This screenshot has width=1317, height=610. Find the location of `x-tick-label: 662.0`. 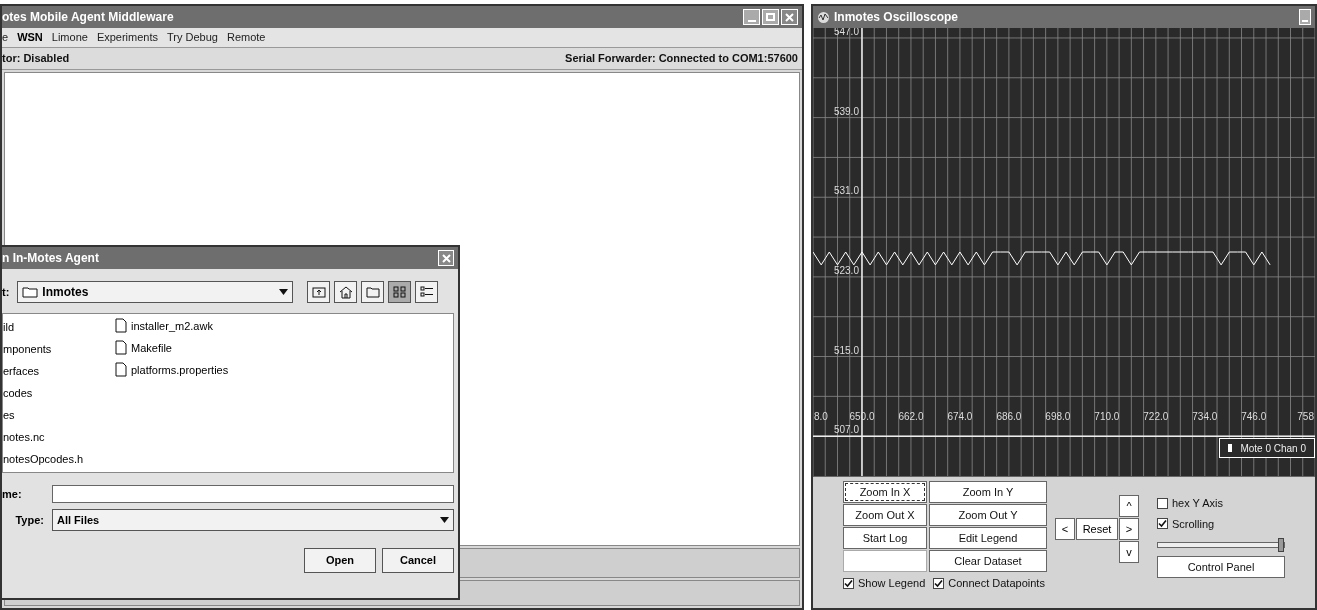

x-tick-label: 662.0 is located at coordinates (911, 417).